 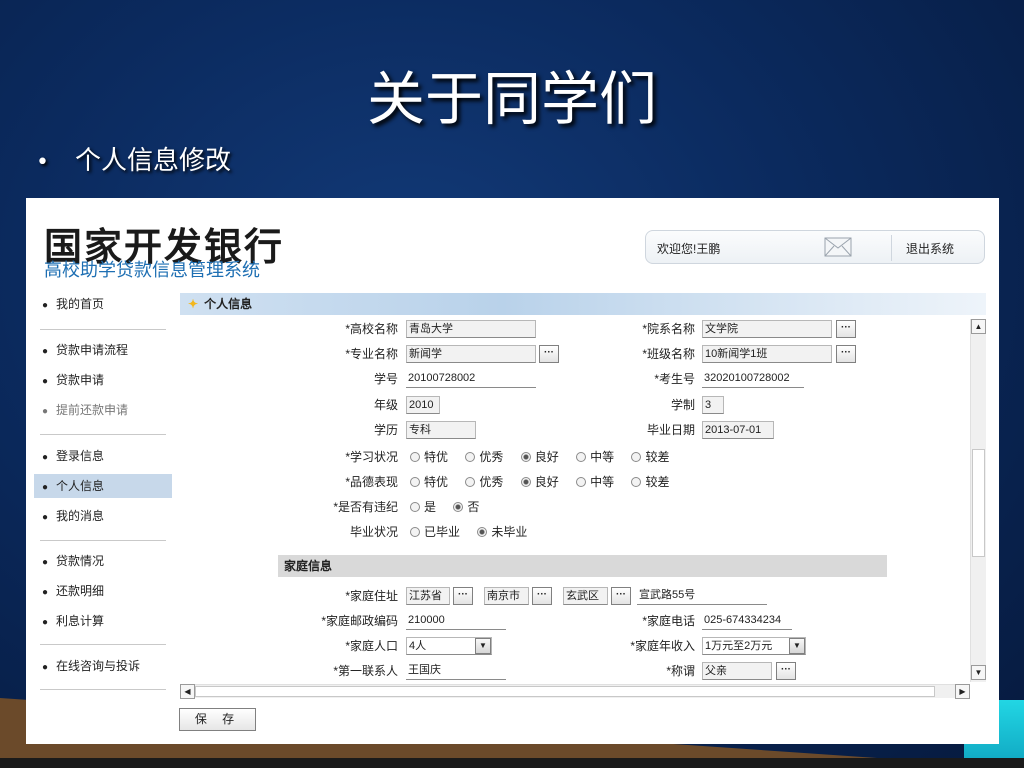 What do you see at coordinates (484, 482) in the screenshot?
I see `conduct-radio-2: 优秀` at bounding box center [484, 482].